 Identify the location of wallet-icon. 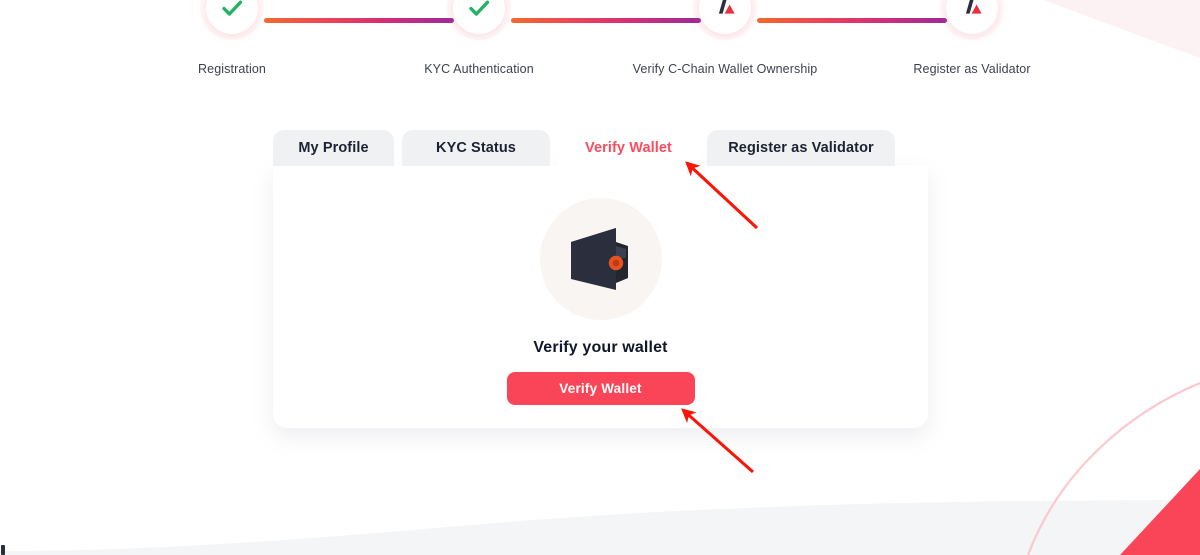
(599, 259).